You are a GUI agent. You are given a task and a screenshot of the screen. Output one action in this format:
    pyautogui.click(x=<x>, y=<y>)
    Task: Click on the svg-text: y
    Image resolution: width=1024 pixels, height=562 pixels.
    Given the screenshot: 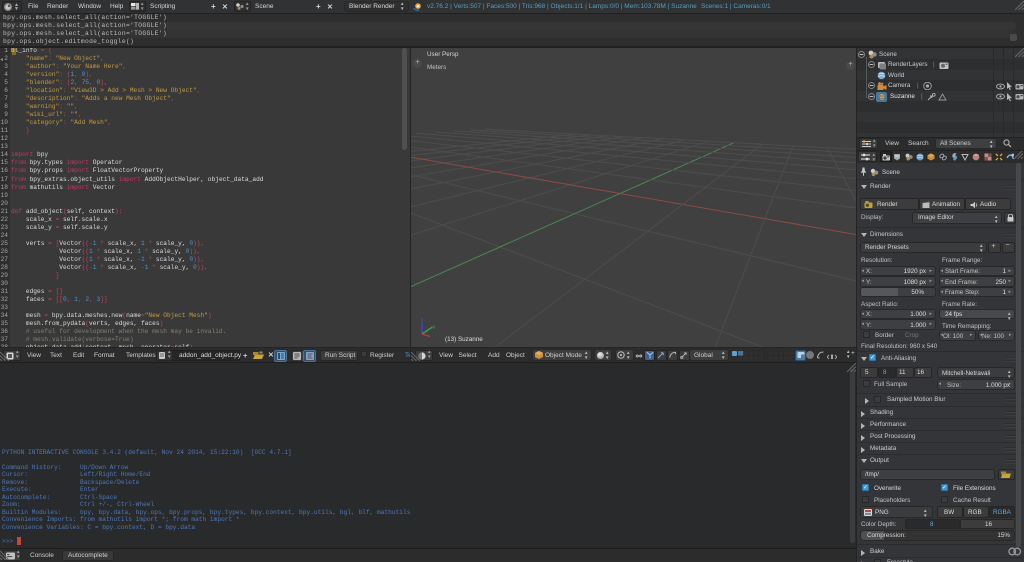 What is the action you would take?
    pyautogui.click(x=434, y=326)
    